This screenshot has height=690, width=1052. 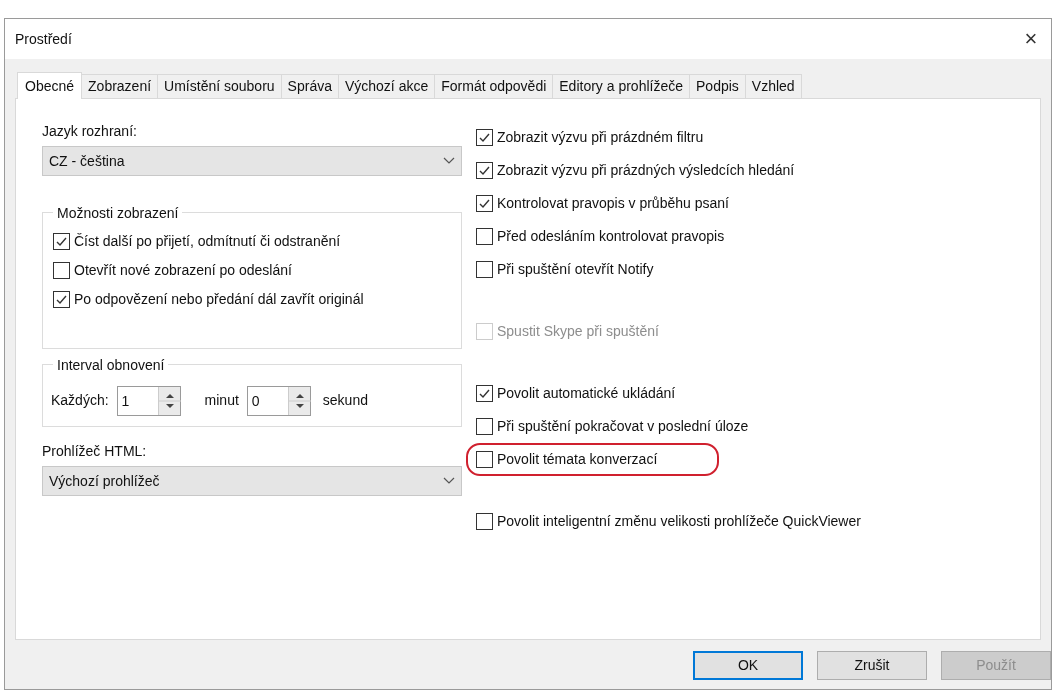 What do you see at coordinates (605, 203) in the screenshot?
I see `checkbox-option: Kontrolovat pravopis v průběhu psaní` at bounding box center [605, 203].